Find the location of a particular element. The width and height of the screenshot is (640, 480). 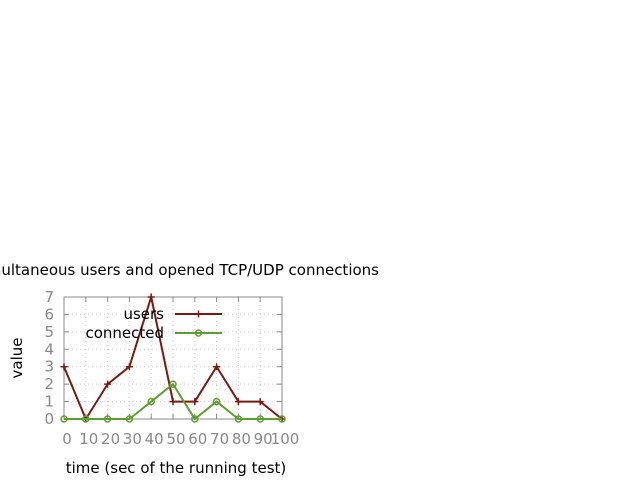

legend-label-connected: connected is located at coordinates (124, 333).